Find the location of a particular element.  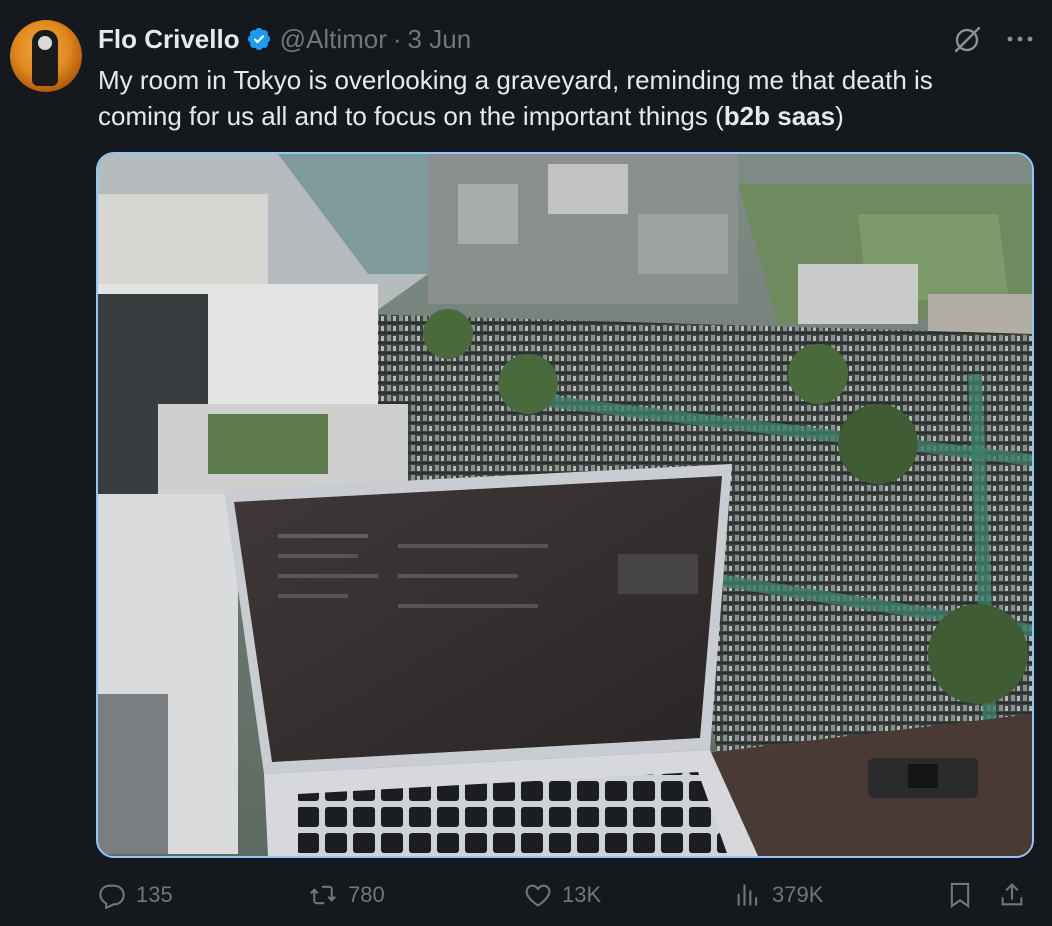

tweet-date: 3 Jun is located at coordinates (440, 39).